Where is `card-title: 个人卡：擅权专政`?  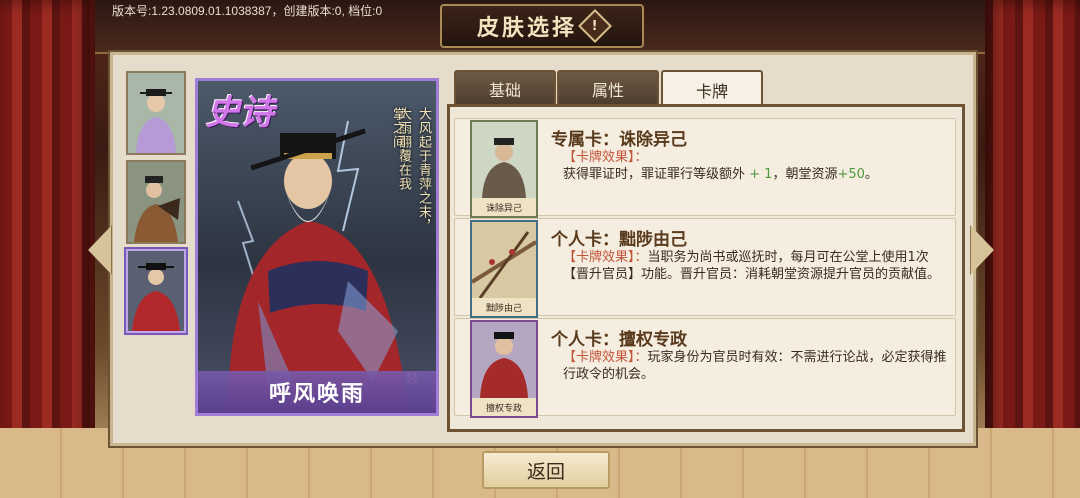
card-title: 个人卡：擅权专政 is located at coordinates (619, 340).